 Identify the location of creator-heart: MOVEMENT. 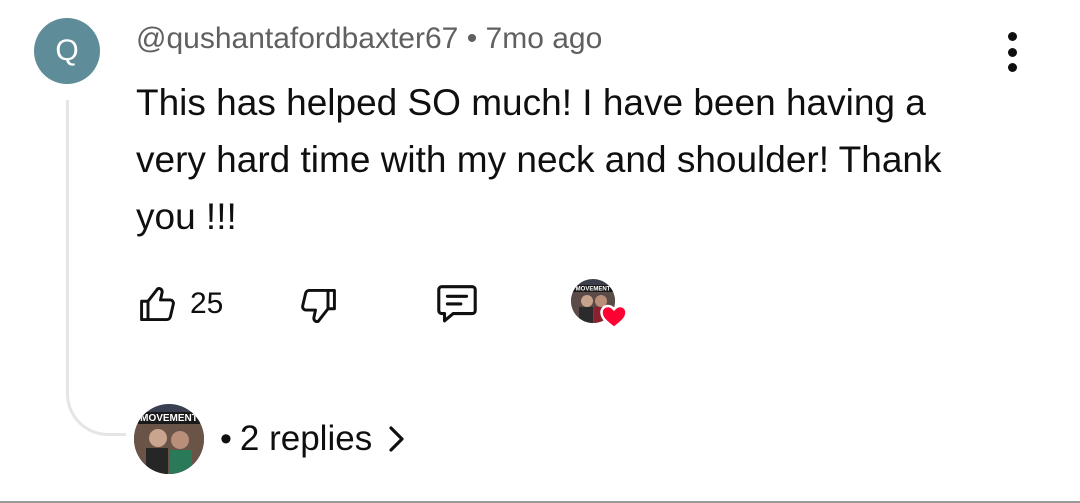
(601, 305).